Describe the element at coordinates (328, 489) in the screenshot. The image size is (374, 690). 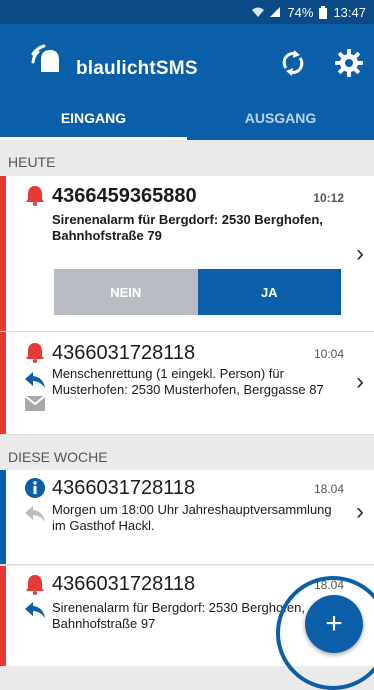
I see `message-time: 18.04` at that location.